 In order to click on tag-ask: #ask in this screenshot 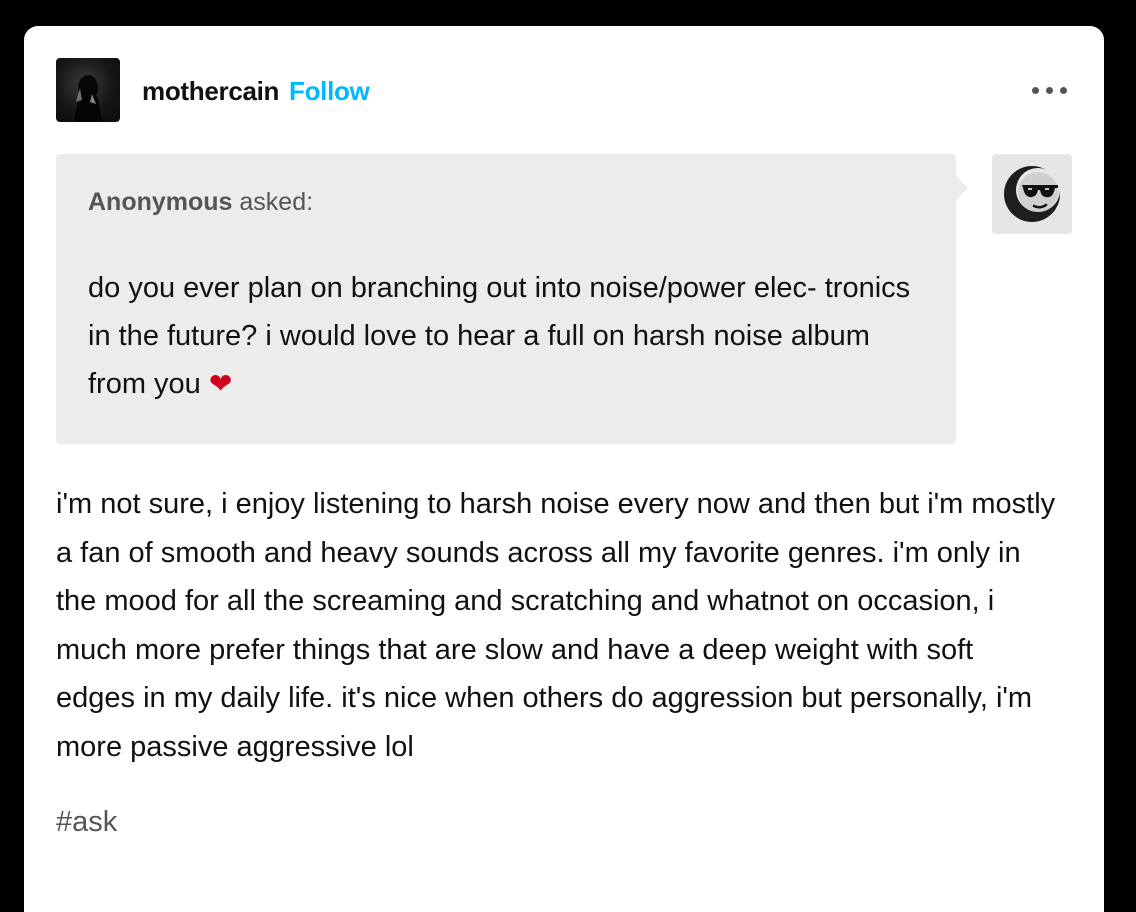, I will do `click(86, 822)`.